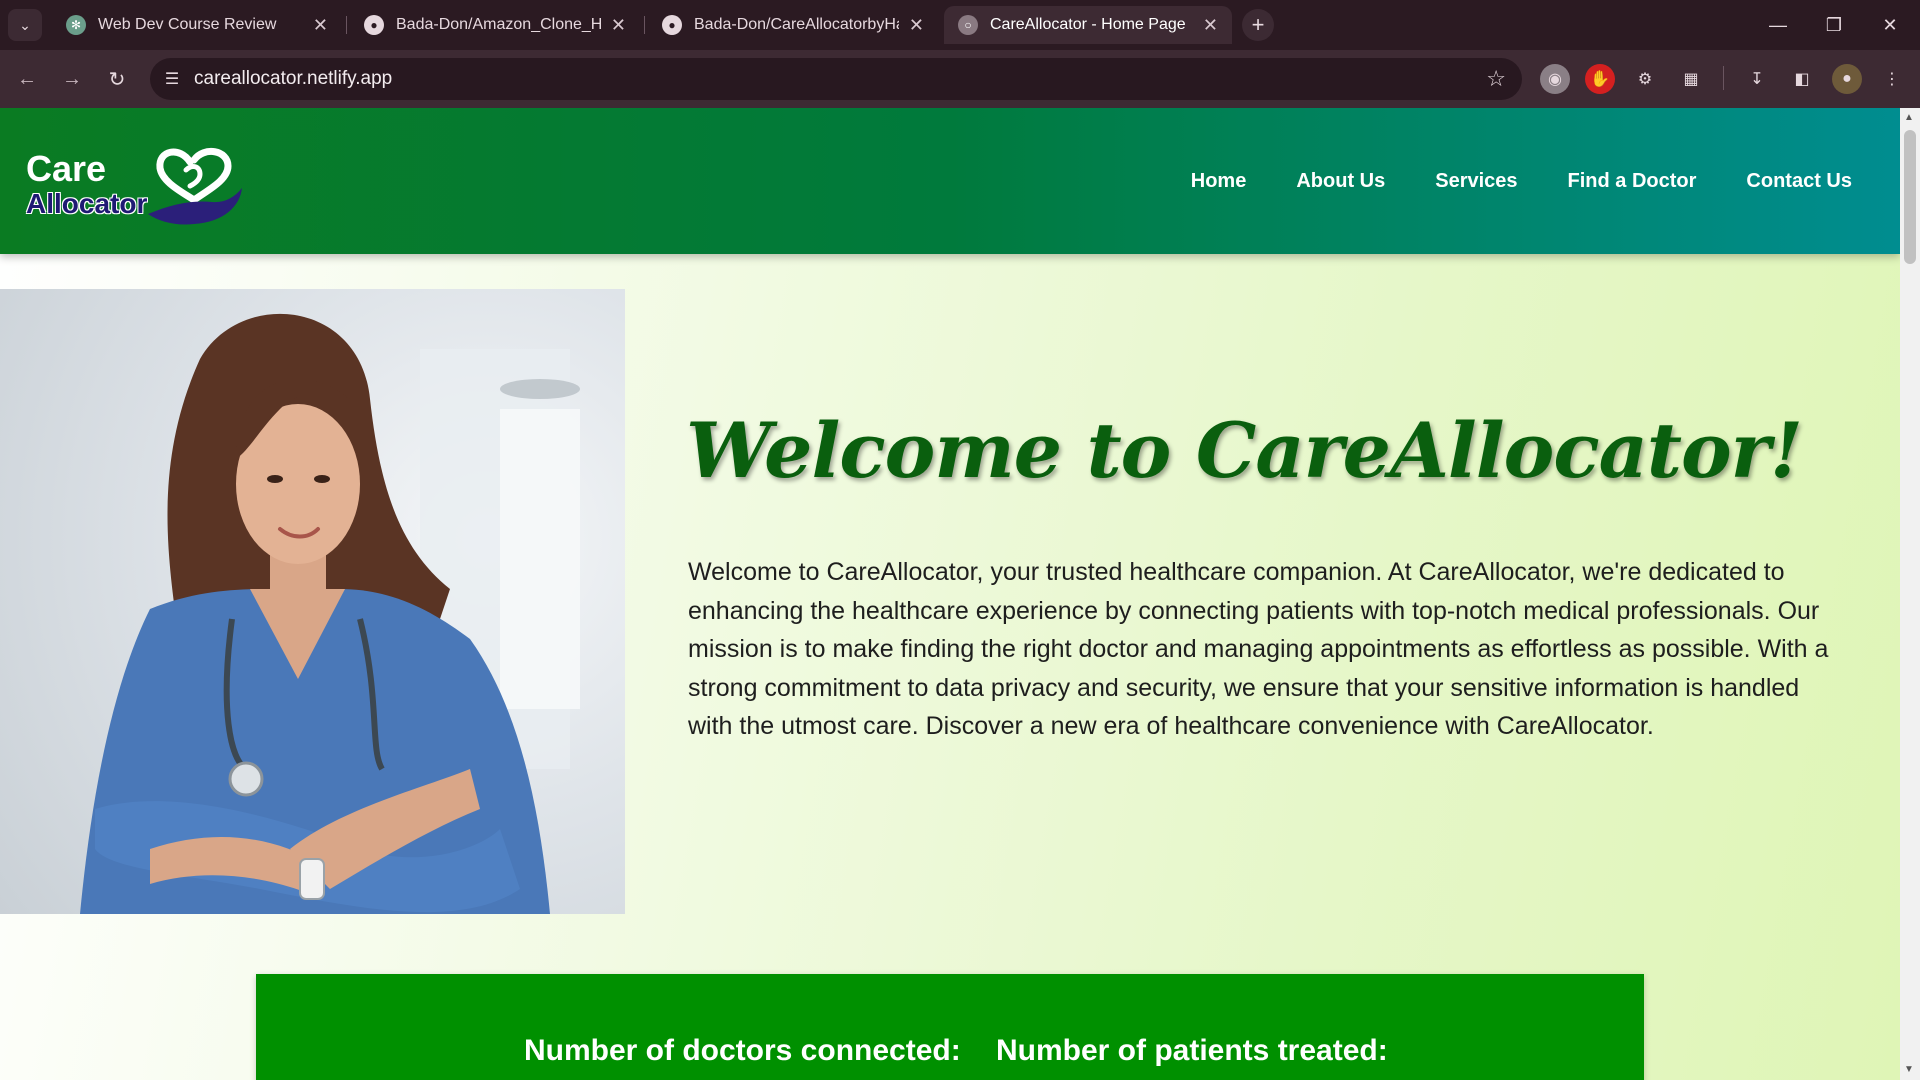 The image size is (1920, 1080). I want to click on forward-button: →, so click(72, 79).